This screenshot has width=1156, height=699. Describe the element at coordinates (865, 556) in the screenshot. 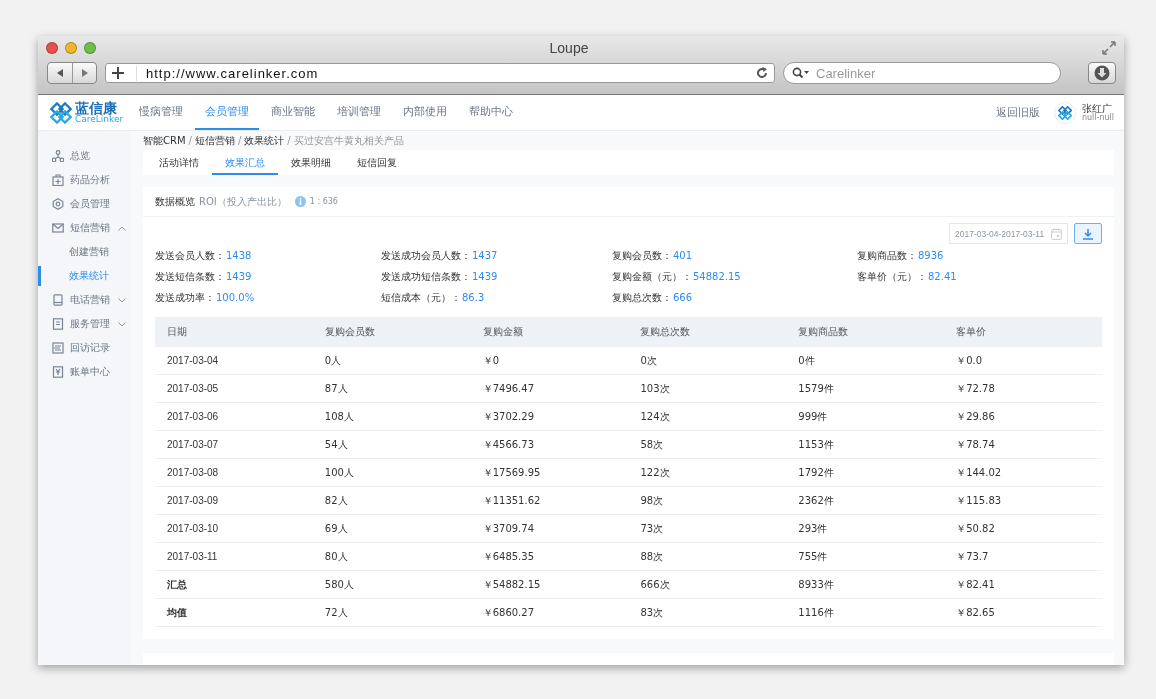

I see `table-cell: 755件` at that location.